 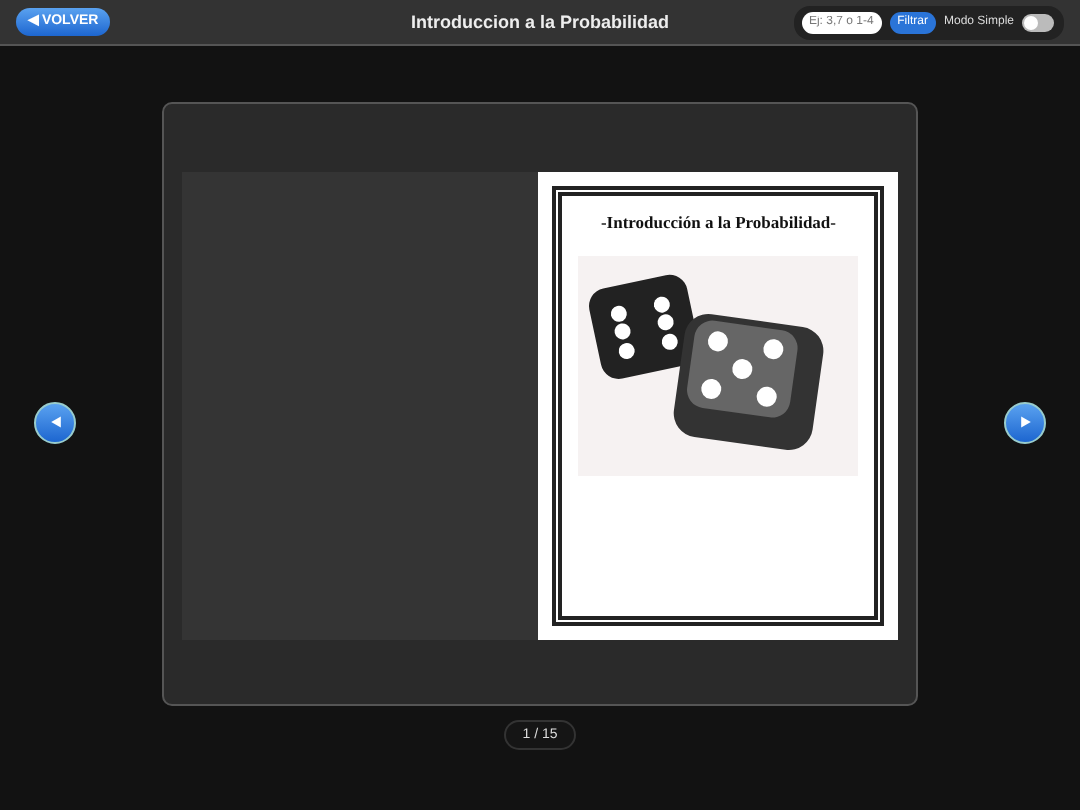 I want to click on left-arrow-icon, so click(x=55, y=422).